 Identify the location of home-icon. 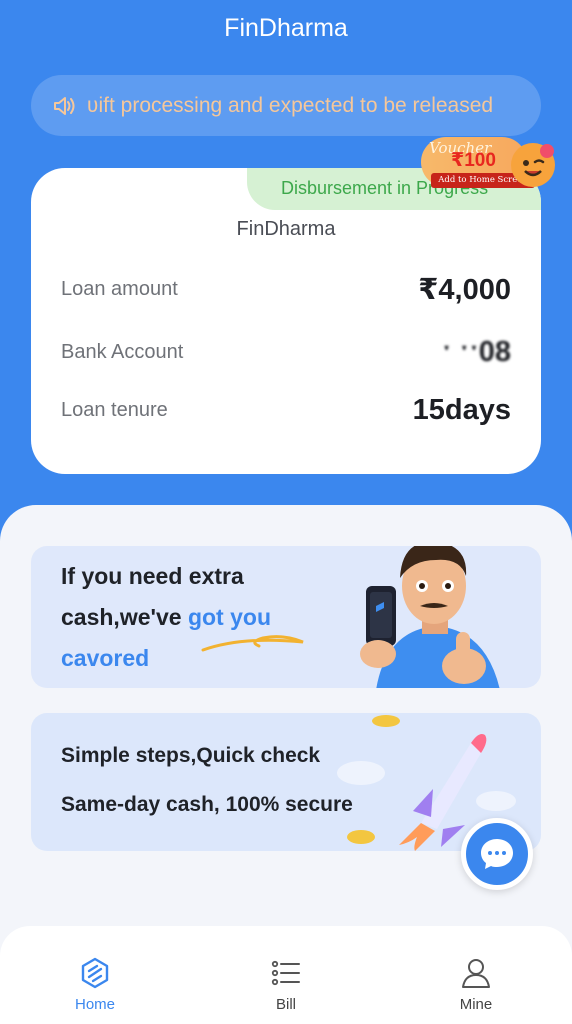
(95, 973).